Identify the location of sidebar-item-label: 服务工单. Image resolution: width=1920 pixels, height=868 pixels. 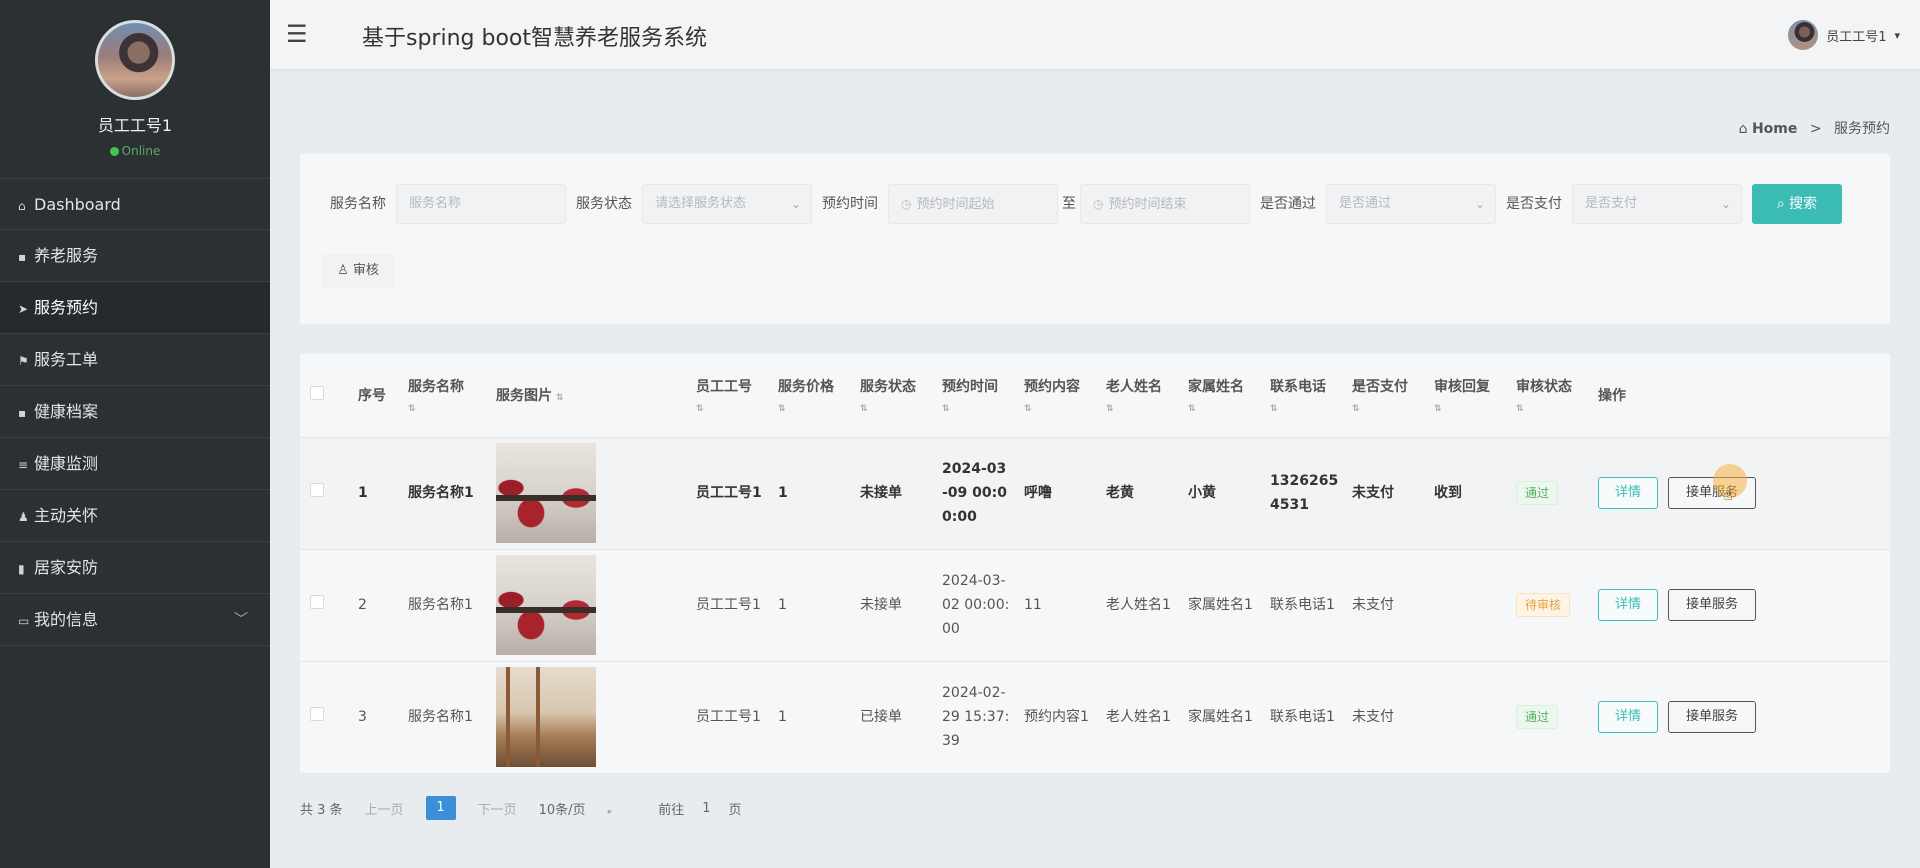
(66, 359).